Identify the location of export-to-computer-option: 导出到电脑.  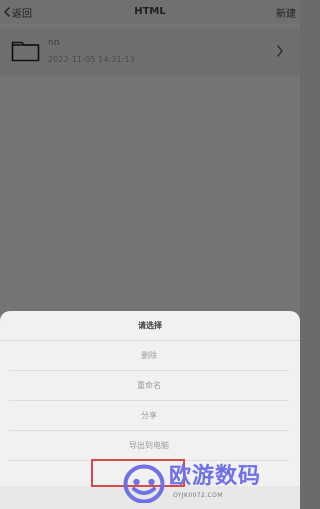
(149, 446).